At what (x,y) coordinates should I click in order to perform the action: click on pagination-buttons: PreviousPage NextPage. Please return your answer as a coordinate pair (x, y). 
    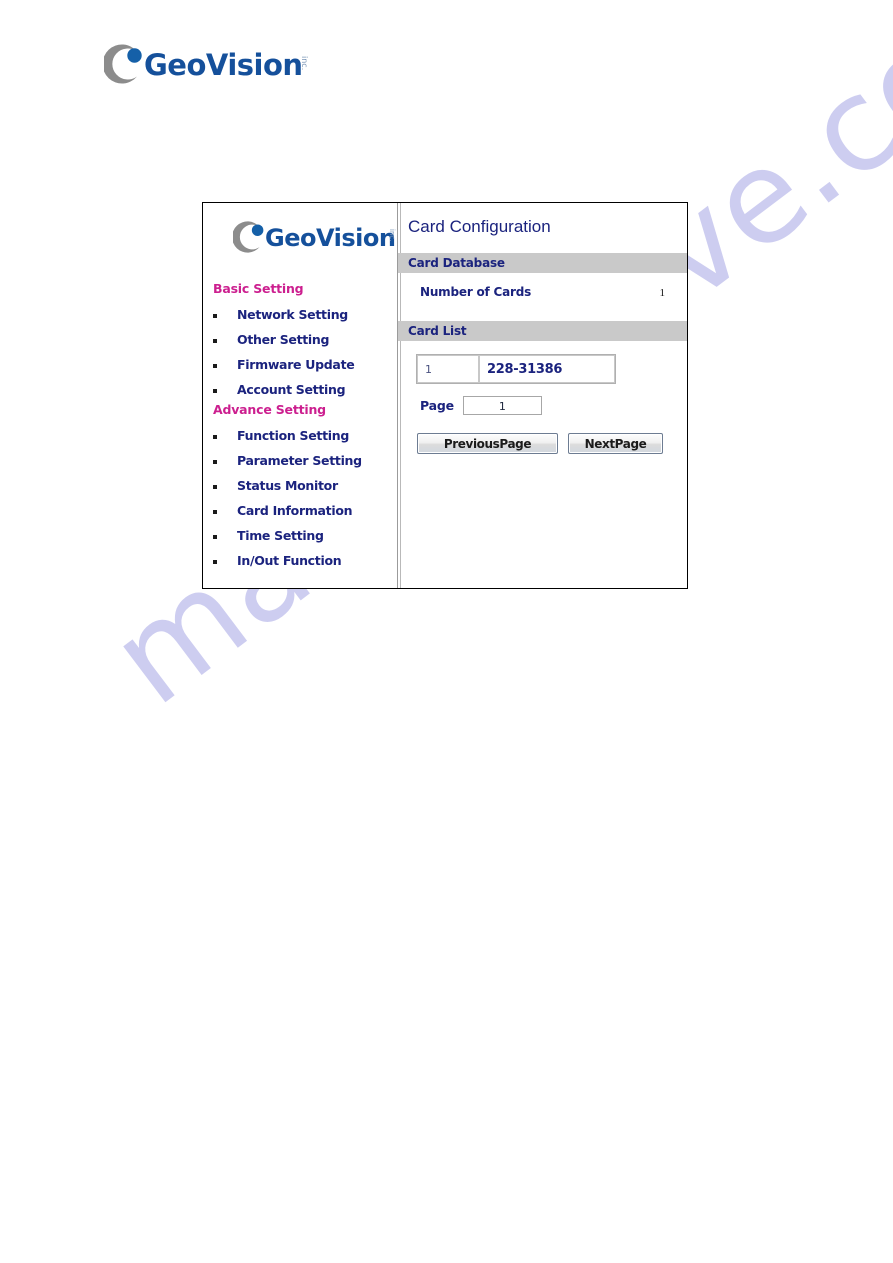
    Looking at the image, I should click on (552, 443).